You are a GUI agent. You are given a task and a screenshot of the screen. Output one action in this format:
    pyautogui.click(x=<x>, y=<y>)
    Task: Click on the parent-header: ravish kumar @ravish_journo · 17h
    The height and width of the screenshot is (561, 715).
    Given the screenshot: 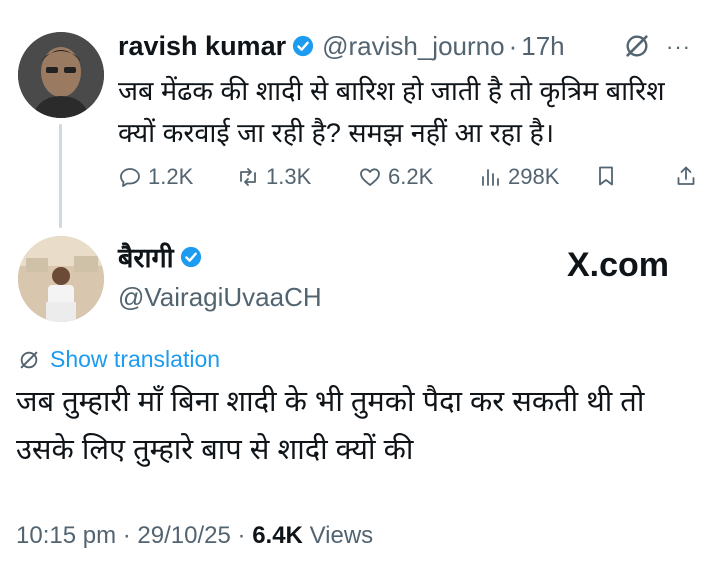 What is the action you would take?
    pyautogui.click(x=341, y=46)
    